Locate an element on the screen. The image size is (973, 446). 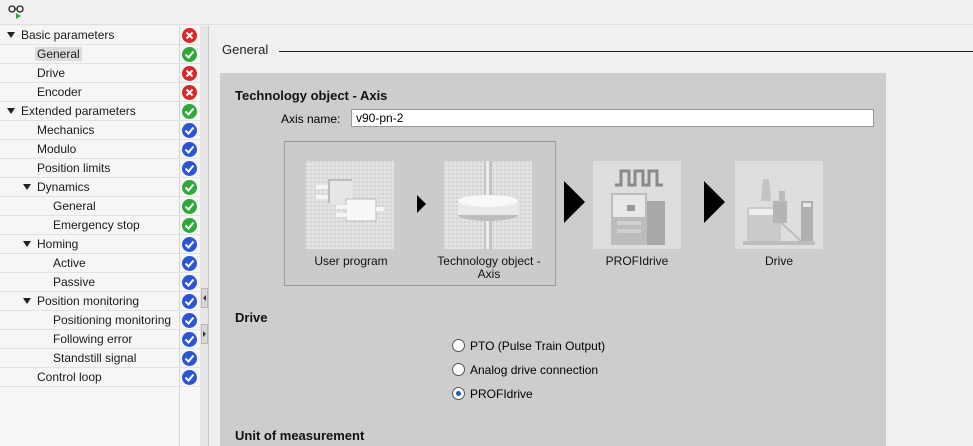
tree-item-label: Mechanics is located at coordinates (66, 130).